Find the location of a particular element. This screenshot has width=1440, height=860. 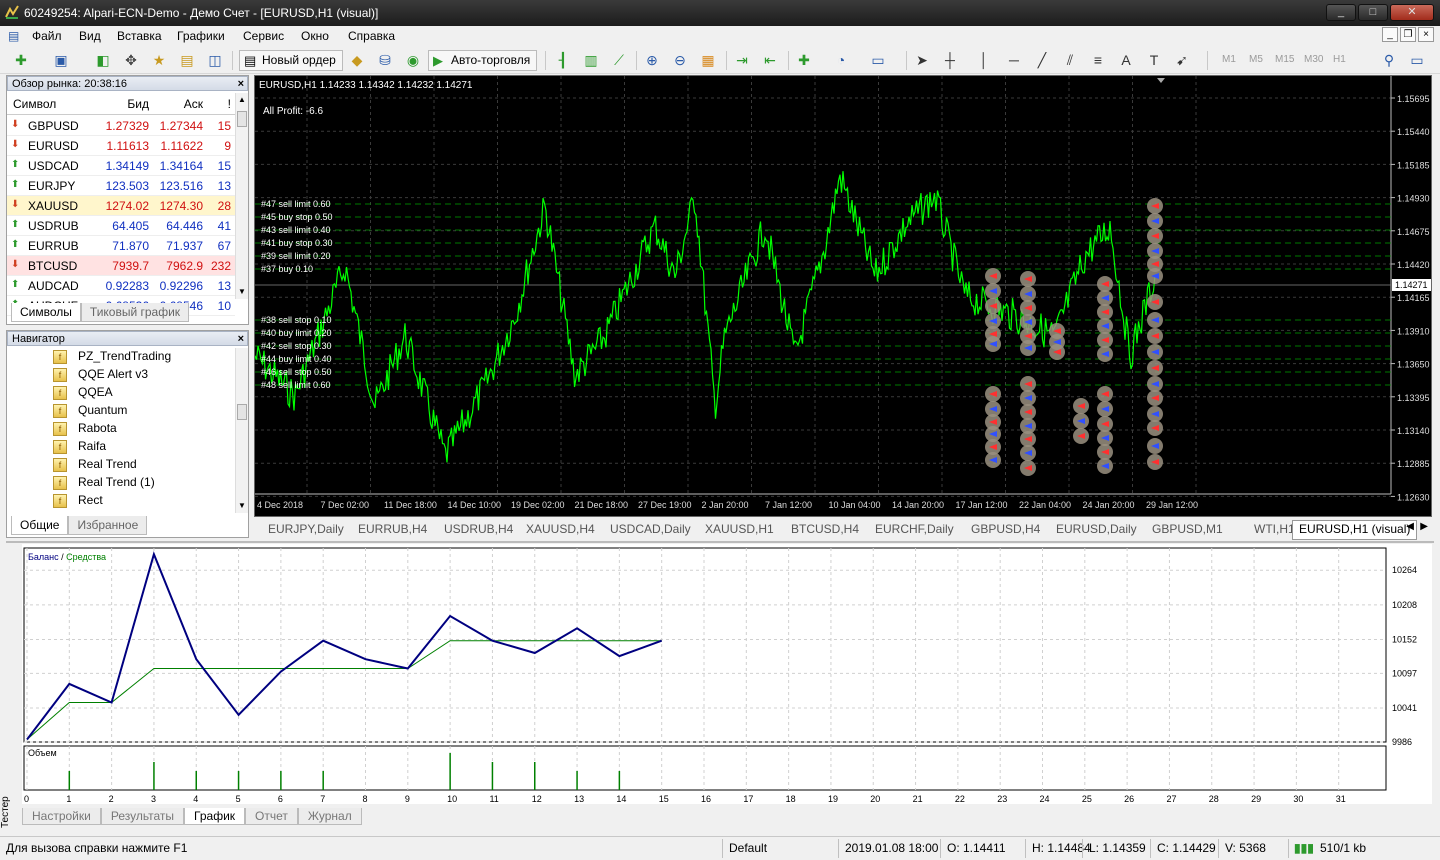

zoom-out-icon: ⊖ is located at coordinates (680, 60).